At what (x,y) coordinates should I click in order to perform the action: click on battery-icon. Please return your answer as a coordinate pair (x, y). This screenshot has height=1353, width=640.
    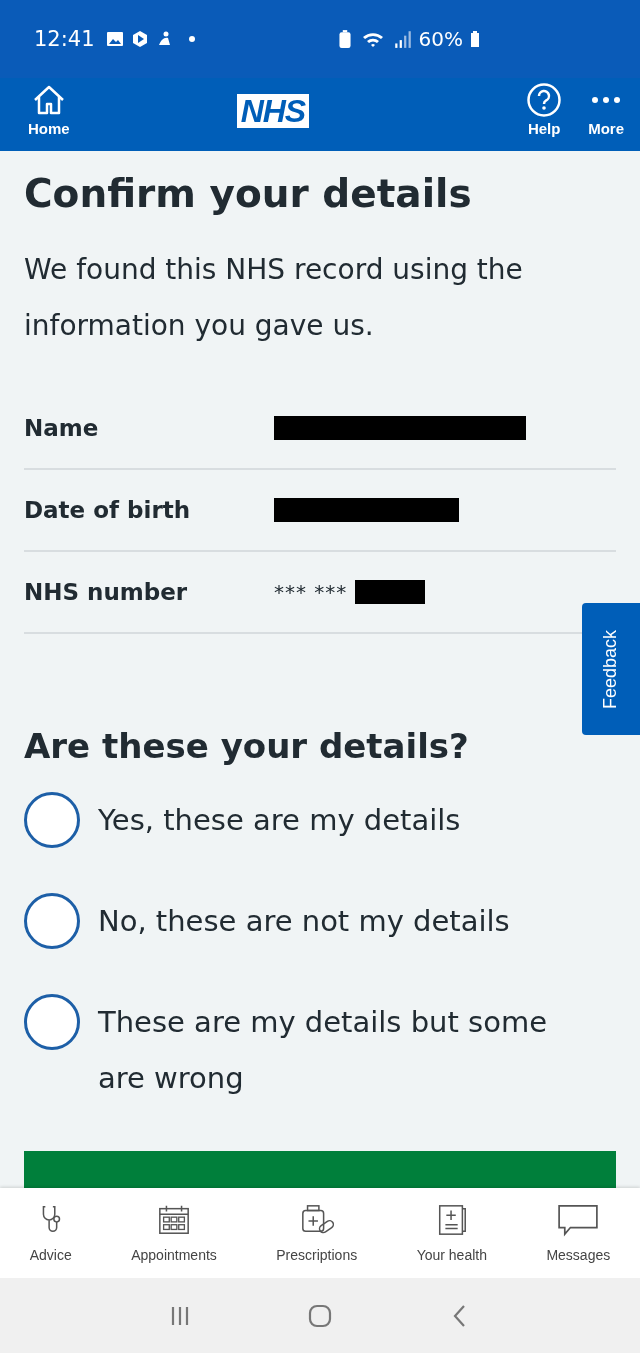
    Looking at the image, I should click on (475, 39).